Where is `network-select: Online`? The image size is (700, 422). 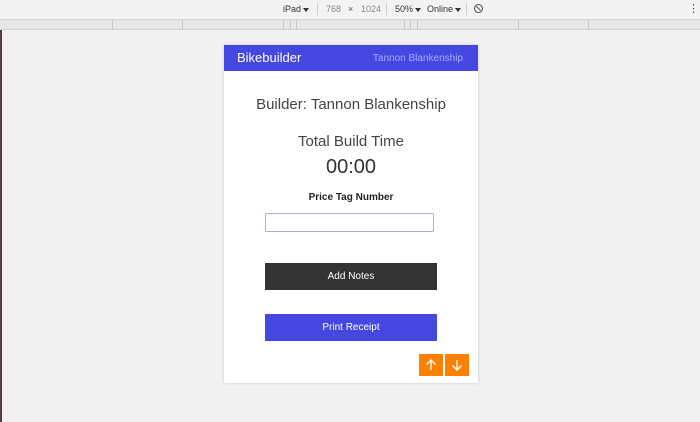
network-select: Online is located at coordinates (444, 9).